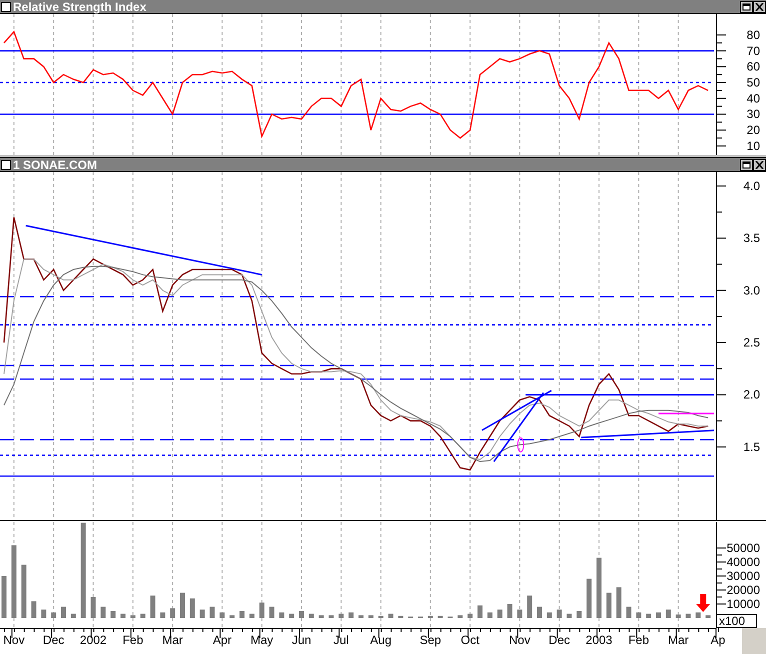 This screenshot has height=654, width=766. I want to click on scrollbar-corner, so click(754, 641).